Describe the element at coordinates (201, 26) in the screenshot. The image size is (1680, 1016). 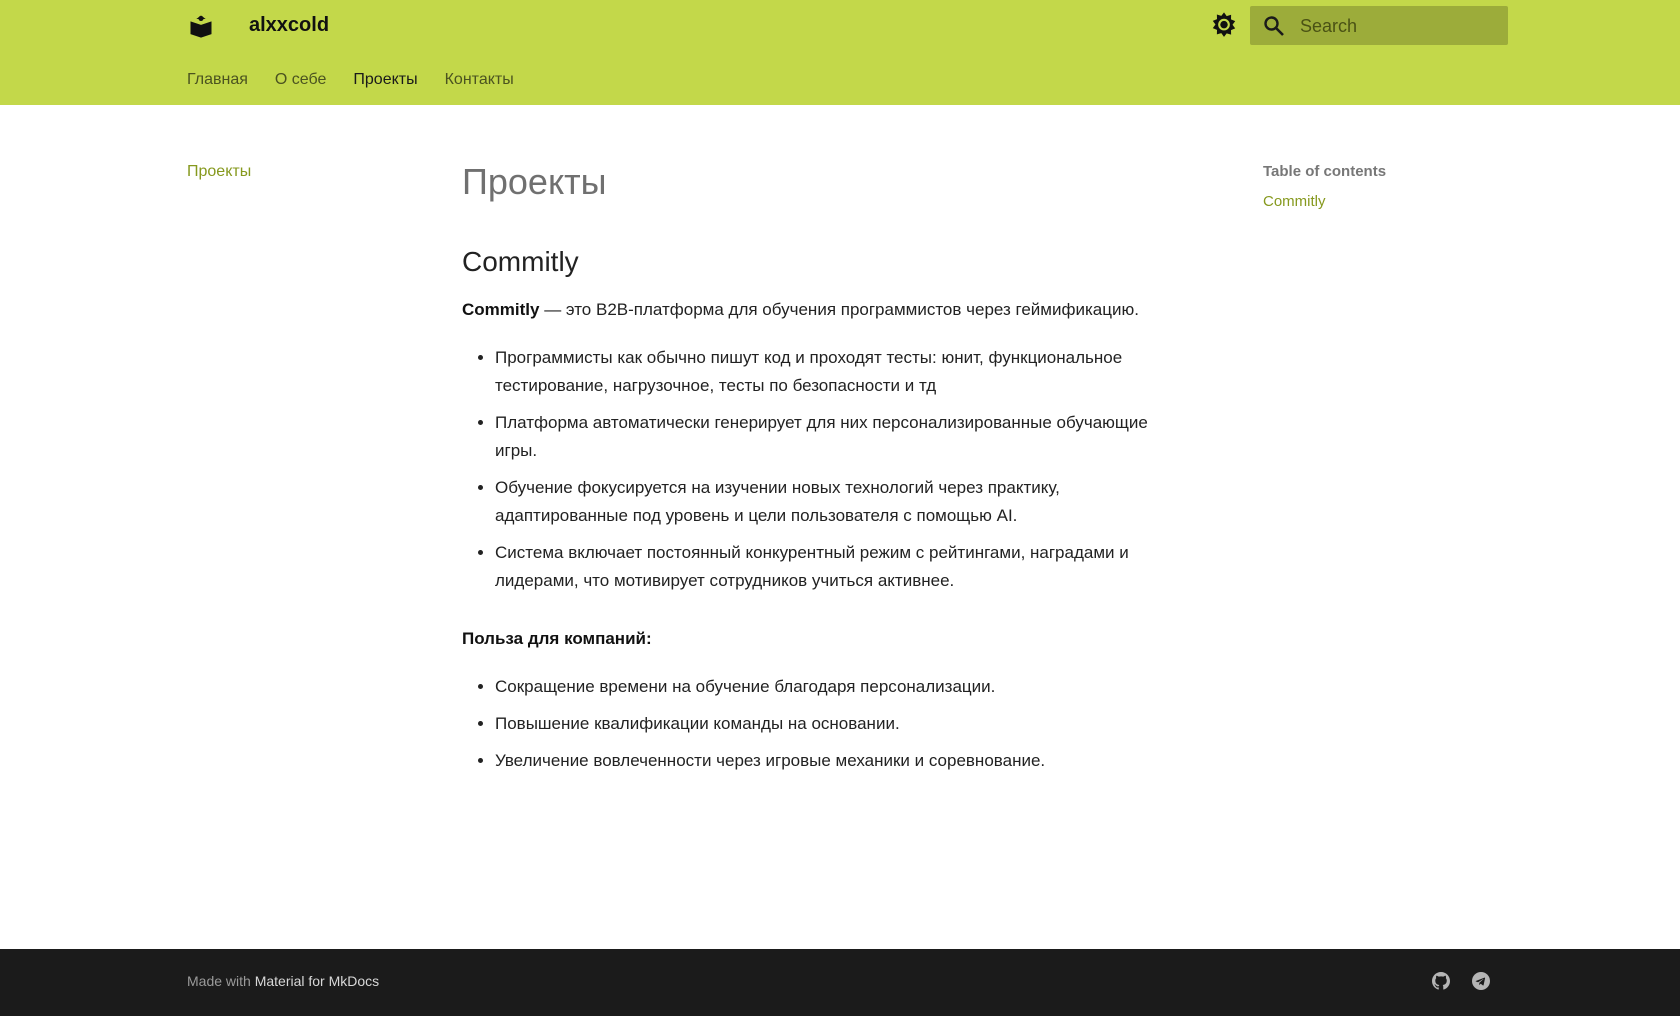
I see `logo-book-icon` at that location.